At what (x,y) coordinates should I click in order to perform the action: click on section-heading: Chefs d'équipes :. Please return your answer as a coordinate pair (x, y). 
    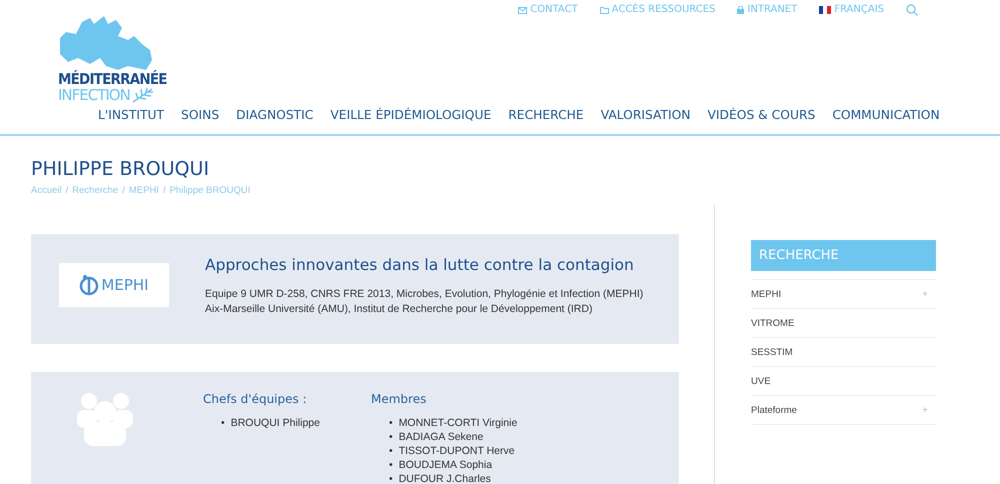
    Looking at the image, I should click on (255, 399).